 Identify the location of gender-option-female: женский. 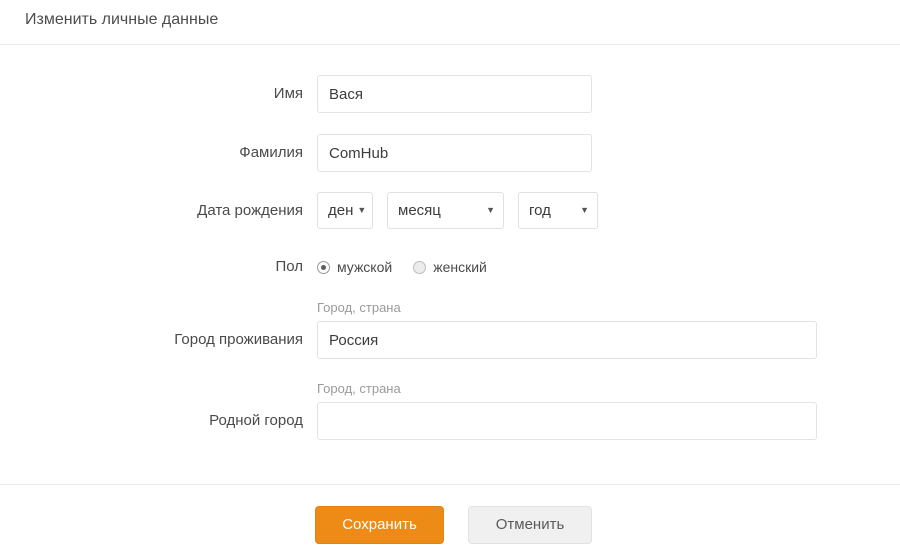
(450, 267).